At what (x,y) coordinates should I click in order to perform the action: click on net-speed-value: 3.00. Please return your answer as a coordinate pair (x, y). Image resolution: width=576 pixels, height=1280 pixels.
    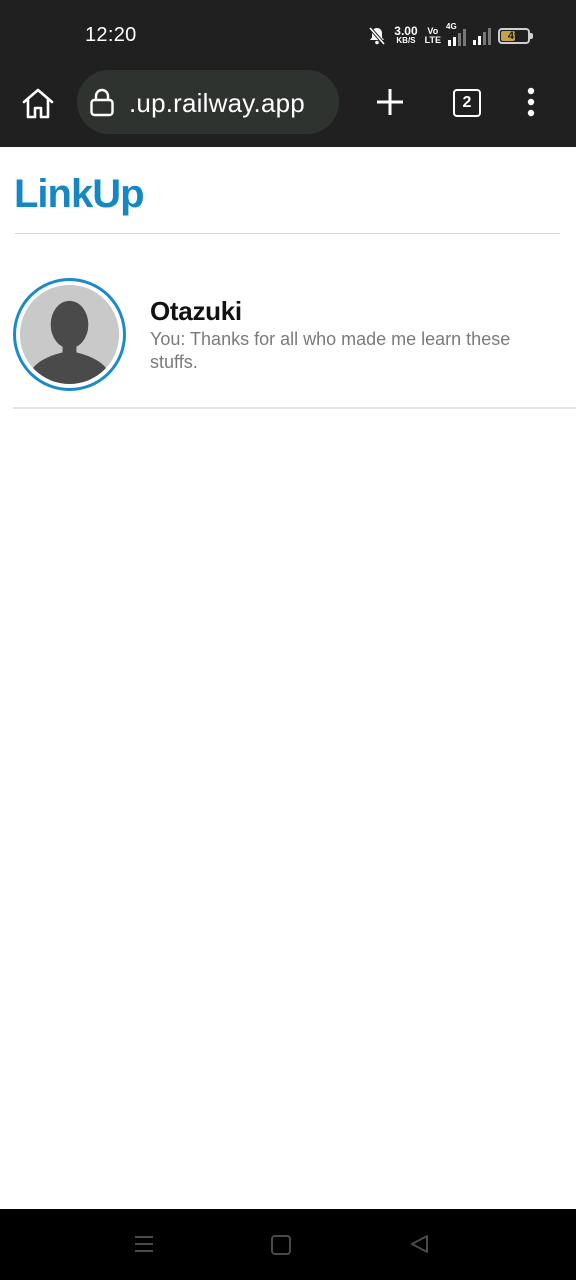
    Looking at the image, I should click on (406, 31).